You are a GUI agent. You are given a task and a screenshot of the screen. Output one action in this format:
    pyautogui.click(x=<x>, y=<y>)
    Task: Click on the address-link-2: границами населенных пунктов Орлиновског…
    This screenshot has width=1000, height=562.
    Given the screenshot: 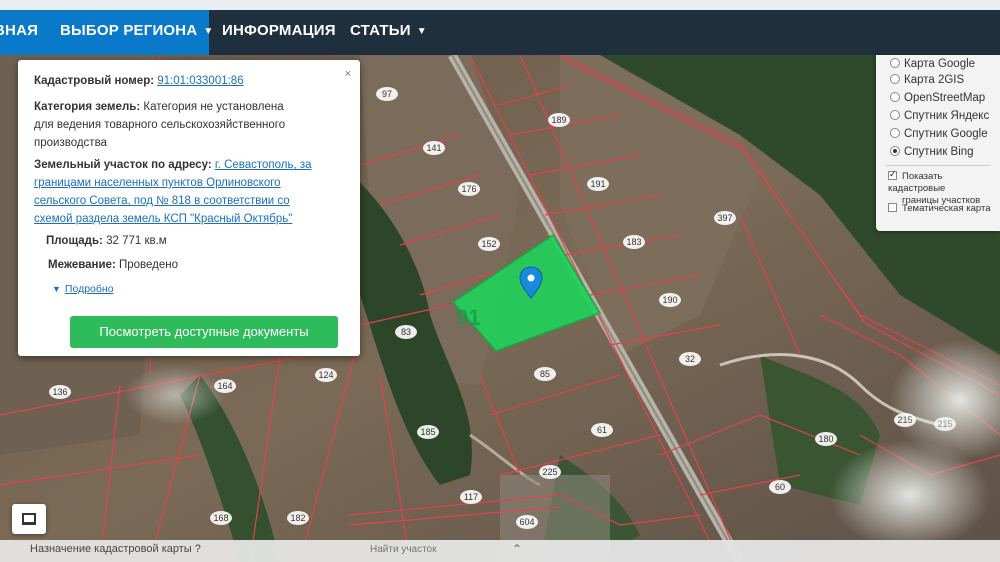 What is the action you would take?
    pyautogui.click(x=157, y=183)
    